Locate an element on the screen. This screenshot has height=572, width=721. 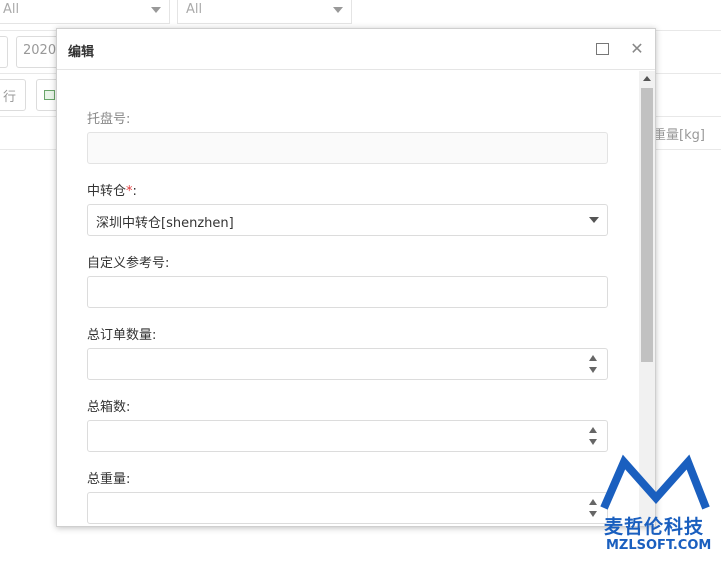
dialog-title: 编辑 is located at coordinates (81, 52).